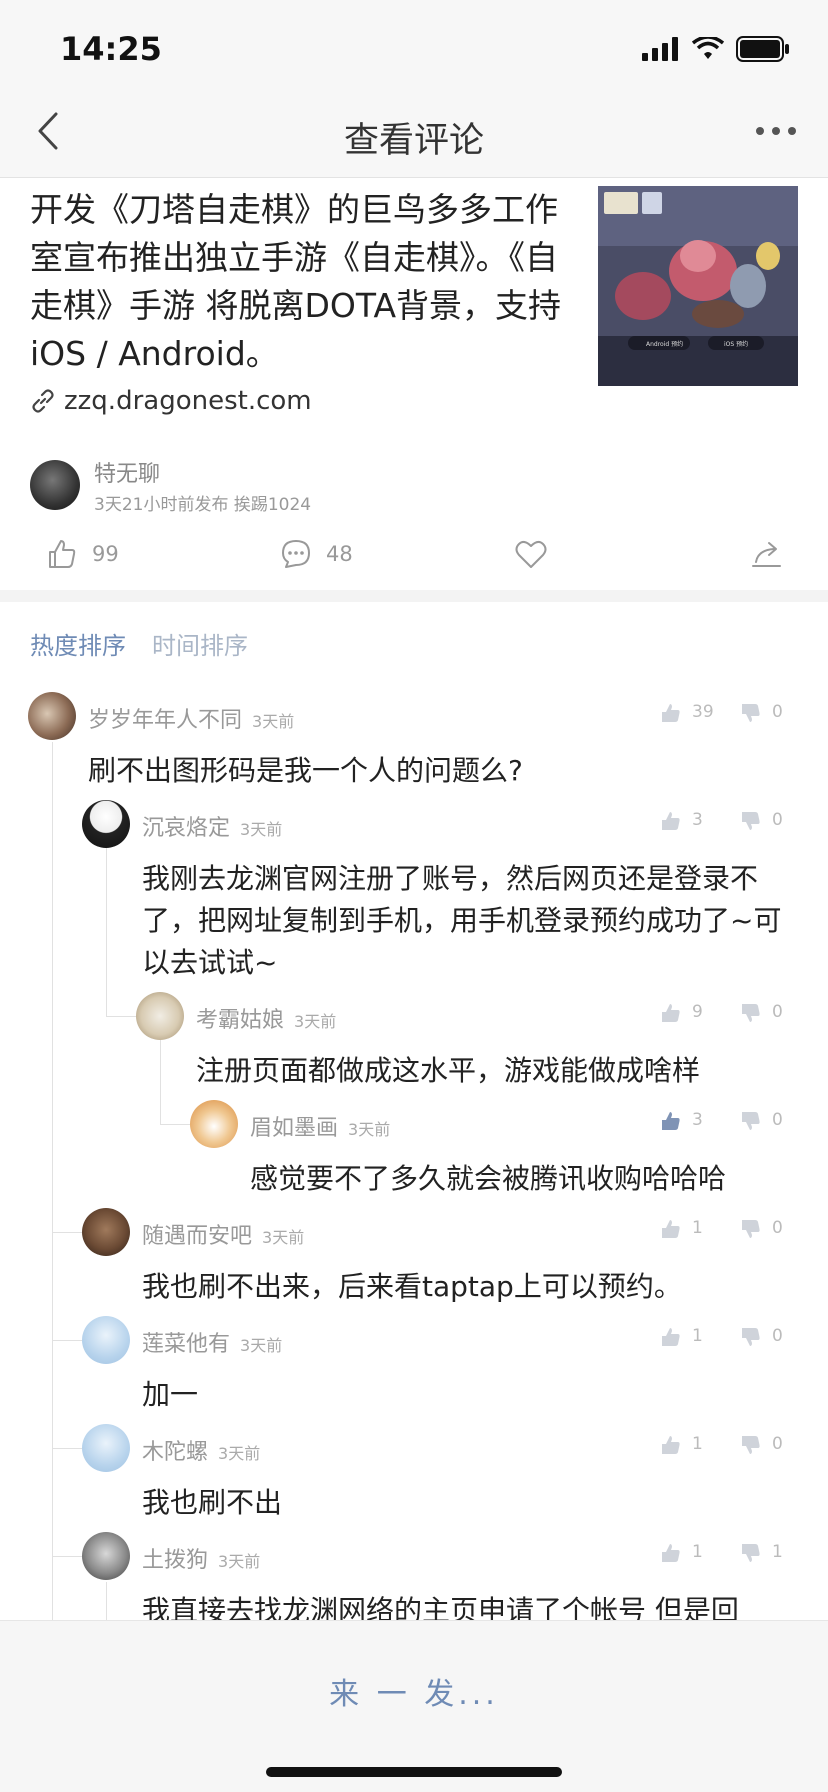  What do you see at coordinates (201, 1450) in the screenshot?
I see `comment-author: 木陀螺 3天前` at bounding box center [201, 1450].